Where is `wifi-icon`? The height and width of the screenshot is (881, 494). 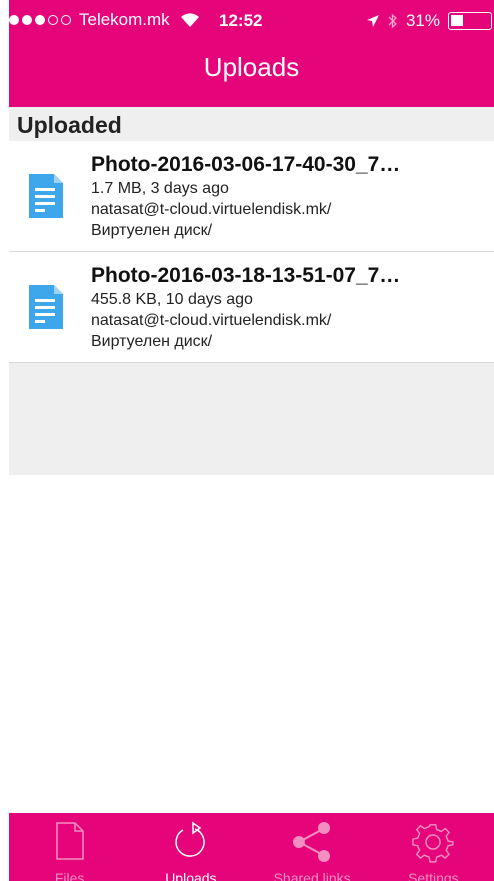
wifi-icon is located at coordinates (189, 20).